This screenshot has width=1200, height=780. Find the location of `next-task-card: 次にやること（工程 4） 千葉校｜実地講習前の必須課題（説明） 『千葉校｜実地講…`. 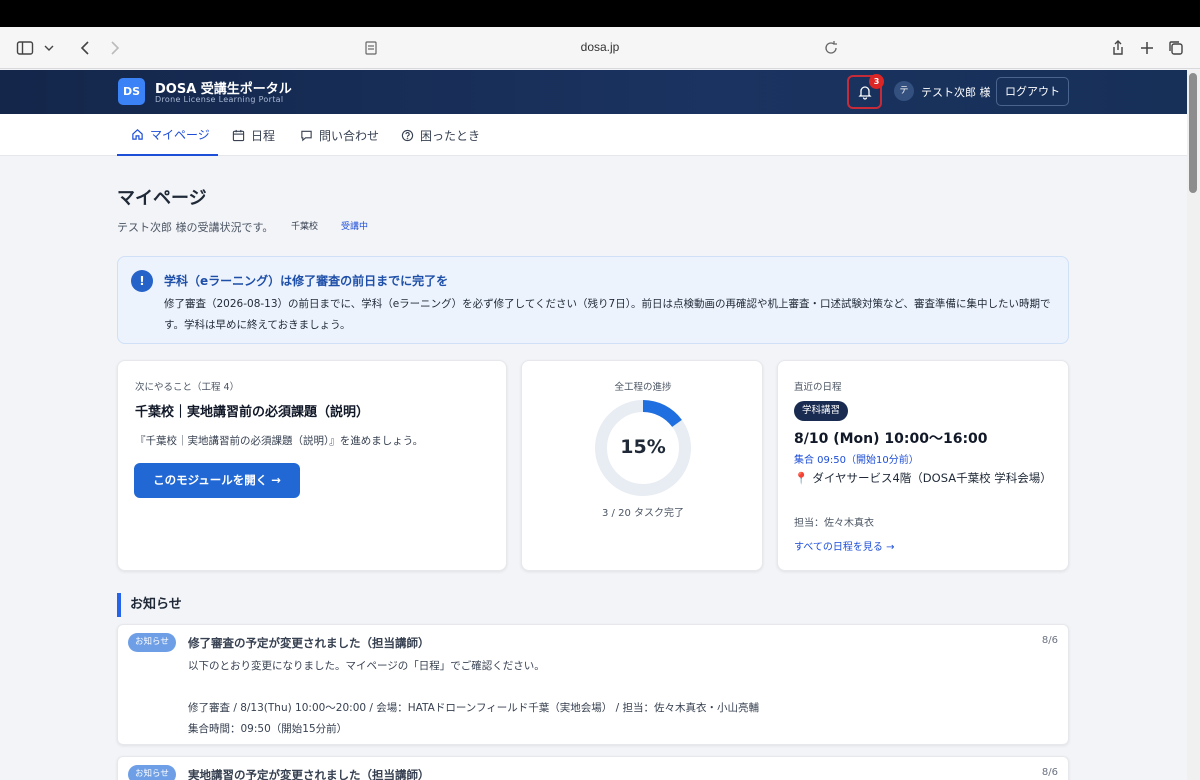

next-task-card: 次にやること（工程 4） 千葉校｜実地講習前の必須課題（説明） 『千葉校｜実地講… is located at coordinates (312, 465).